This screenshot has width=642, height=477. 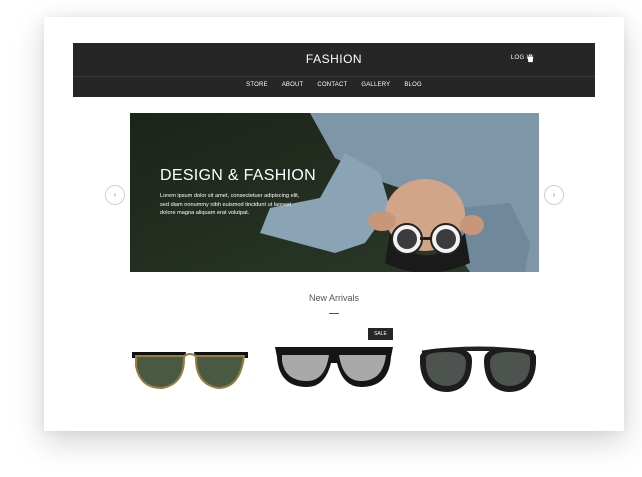 What do you see at coordinates (375, 85) in the screenshot?
I see `nav-item-gallery: GALLERY` at bounding box center [375, 85].